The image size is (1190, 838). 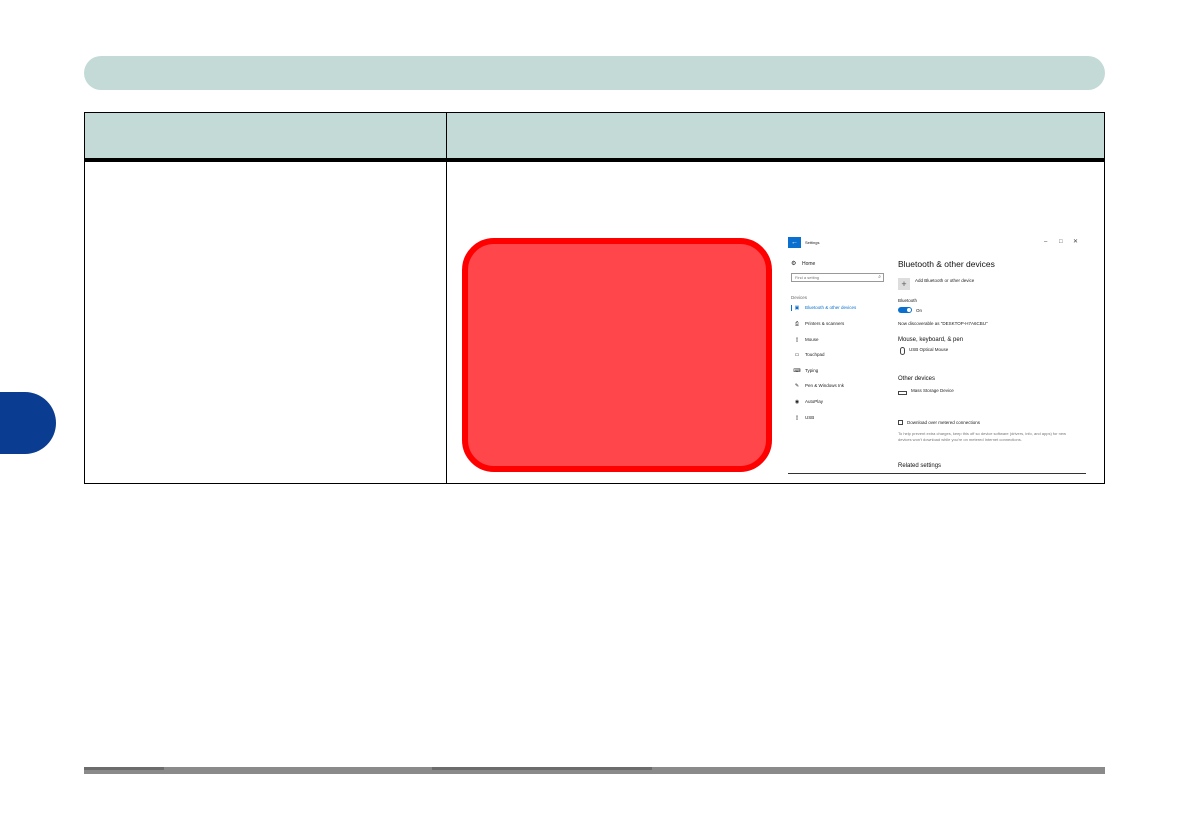 What do you see at coordinates (932, 390) in the screenshot?
I see `device-mass-storage: Mass Storage Device` at bounding box center [932, 390].